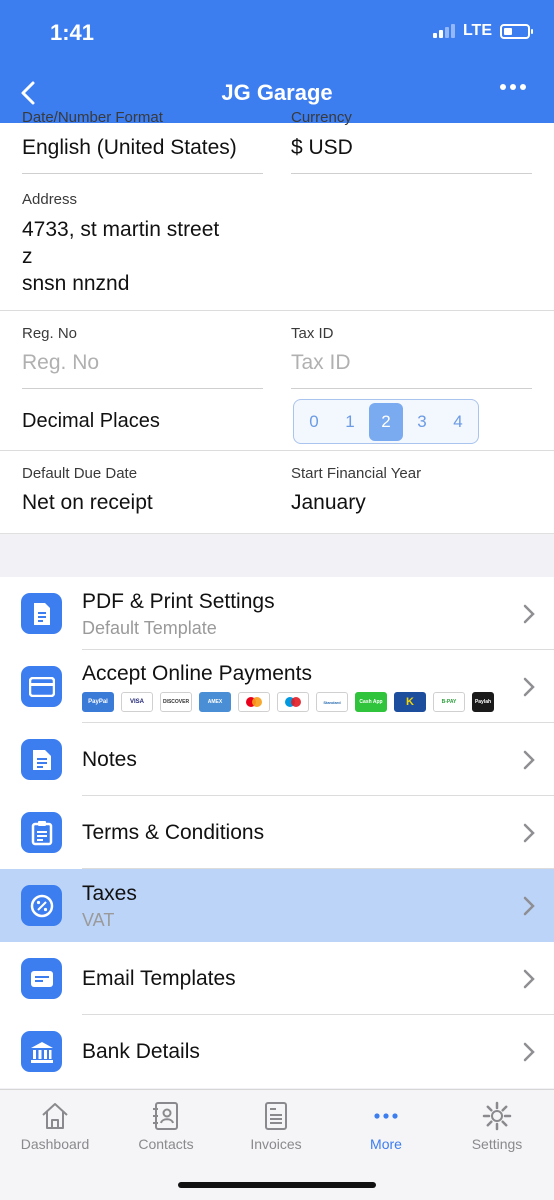 This screenshot has width=554, height=1200. What do you see at coordinates (60, 350) in the screenshot?
I see `reg-no-field: Reg. No Reg. No` at bounding box center [60, 350].